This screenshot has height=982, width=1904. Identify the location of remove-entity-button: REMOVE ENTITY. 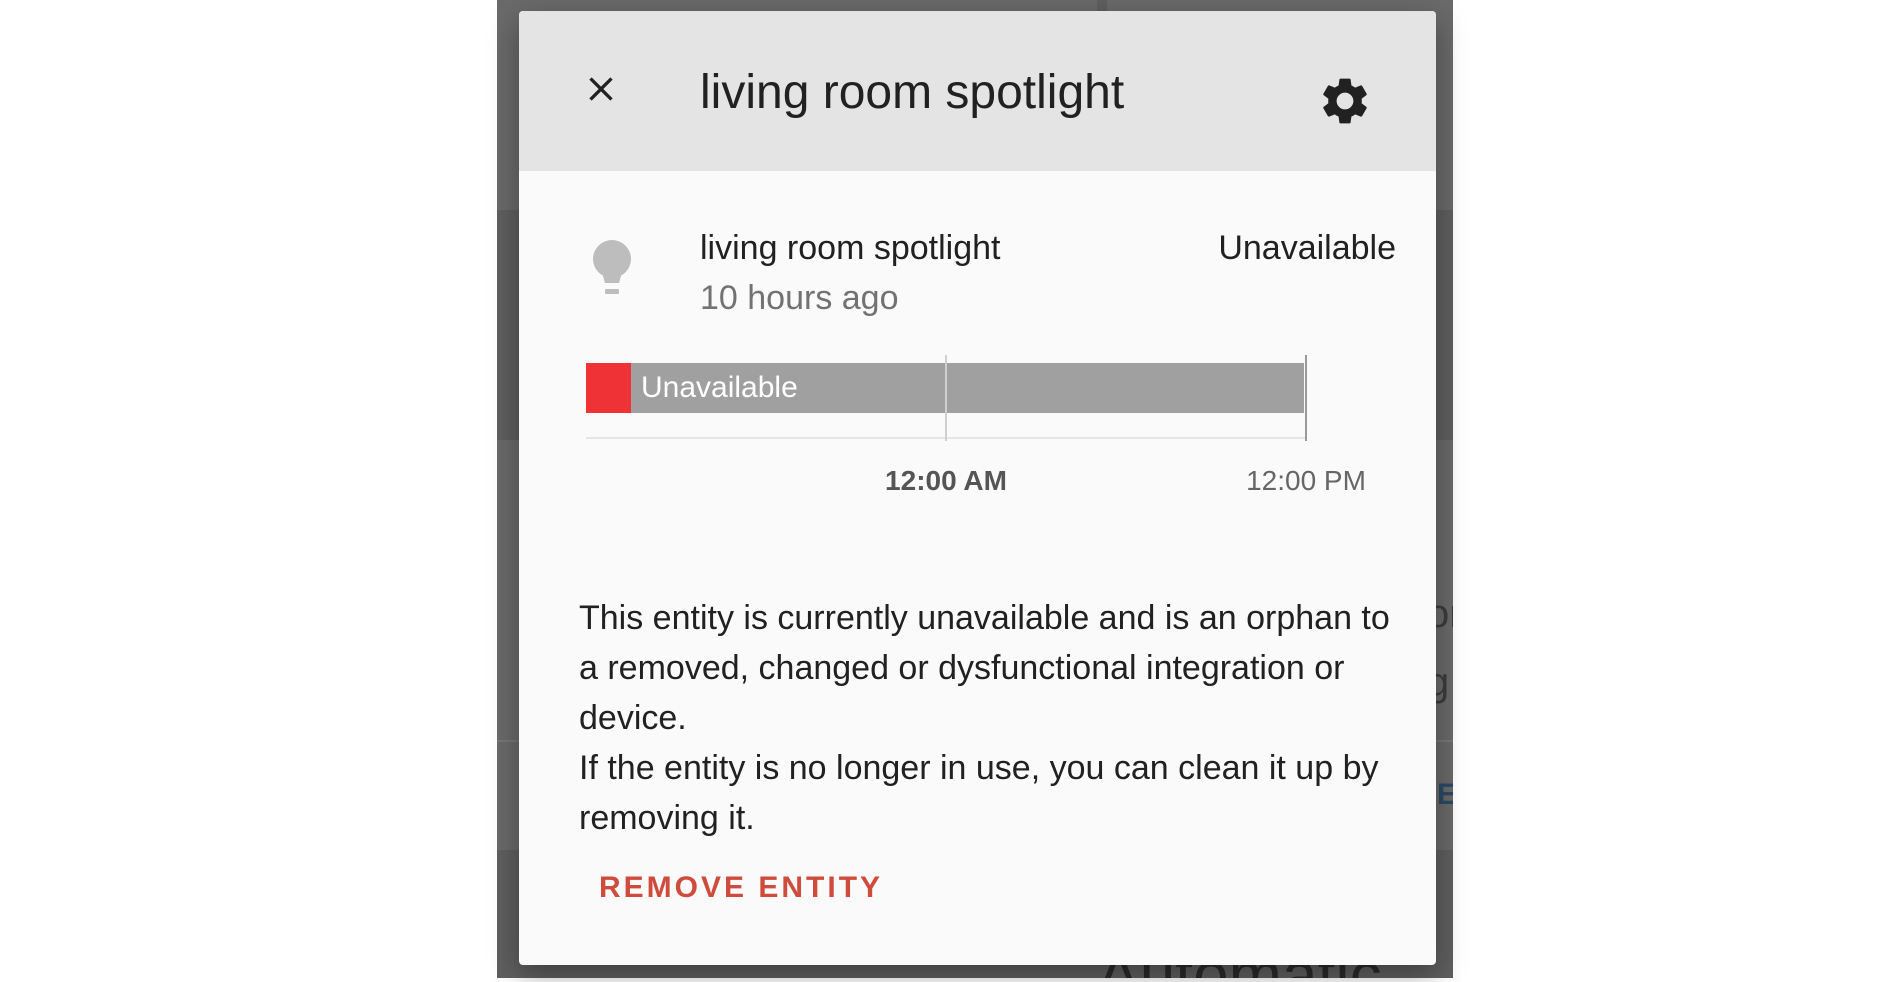
(741, 888).